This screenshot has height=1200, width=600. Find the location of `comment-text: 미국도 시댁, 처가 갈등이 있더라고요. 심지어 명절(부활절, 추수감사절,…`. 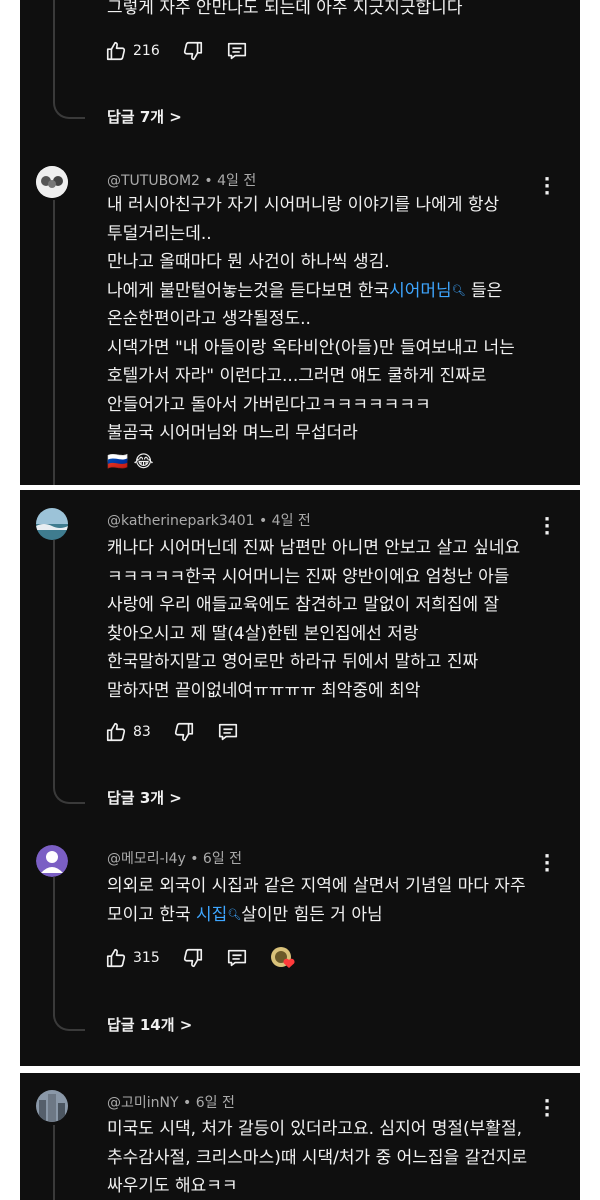

comment-text: 미국도 시댁, 처가 갈등이 있더라고요. 심지어 명절(부활절, 추수감사절,… is located at coordinates (317, 1157).